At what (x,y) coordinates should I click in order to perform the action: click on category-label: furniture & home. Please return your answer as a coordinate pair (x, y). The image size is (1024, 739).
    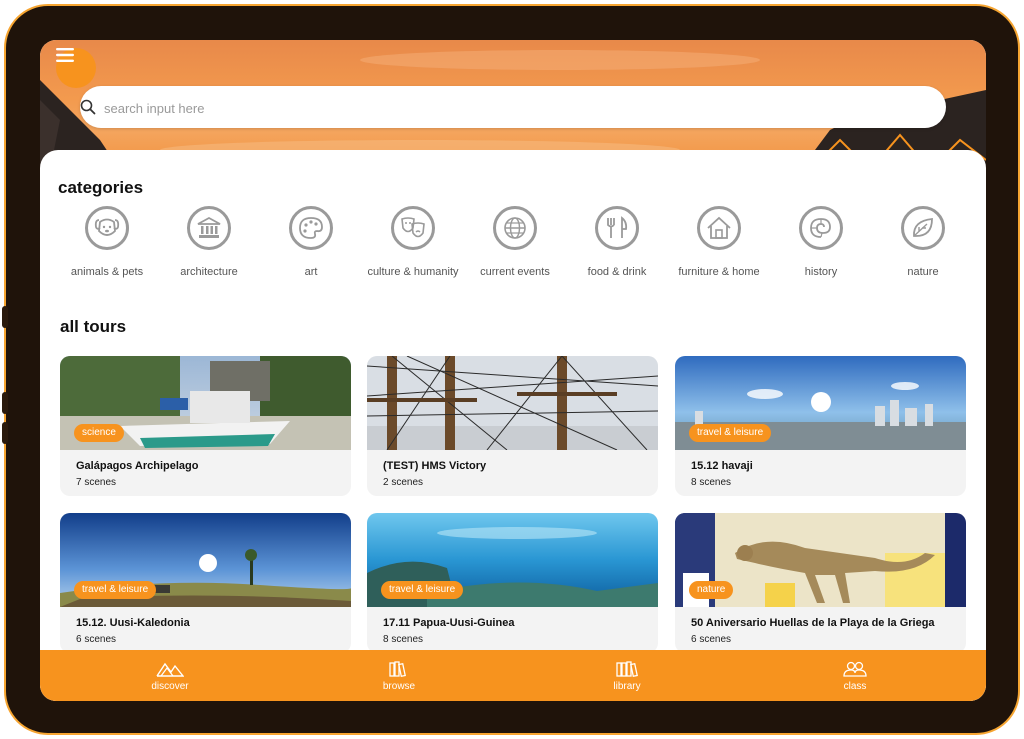
    Looking at the image, I should click on (719, 272).